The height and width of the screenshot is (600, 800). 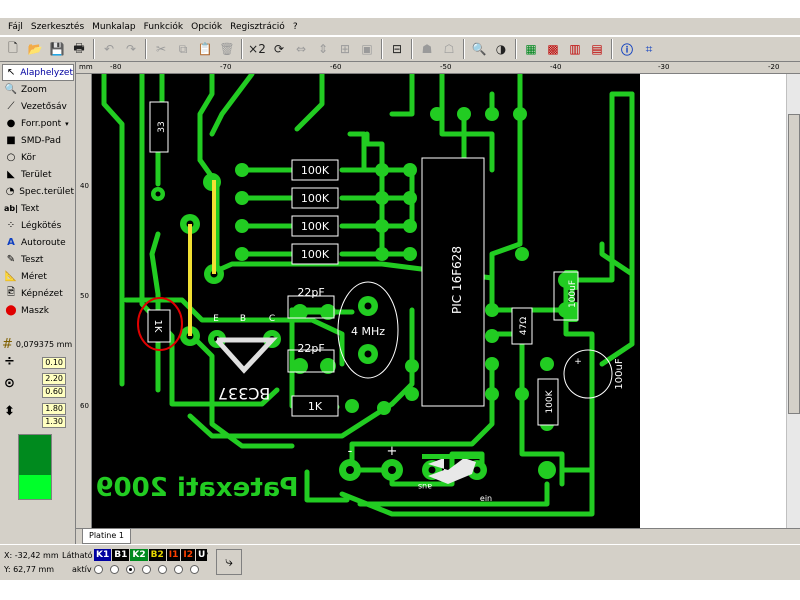 What do you see at coordinates (146, 569) in the screenshot?
I see `radio-b2` at bounding box center [146, 569].